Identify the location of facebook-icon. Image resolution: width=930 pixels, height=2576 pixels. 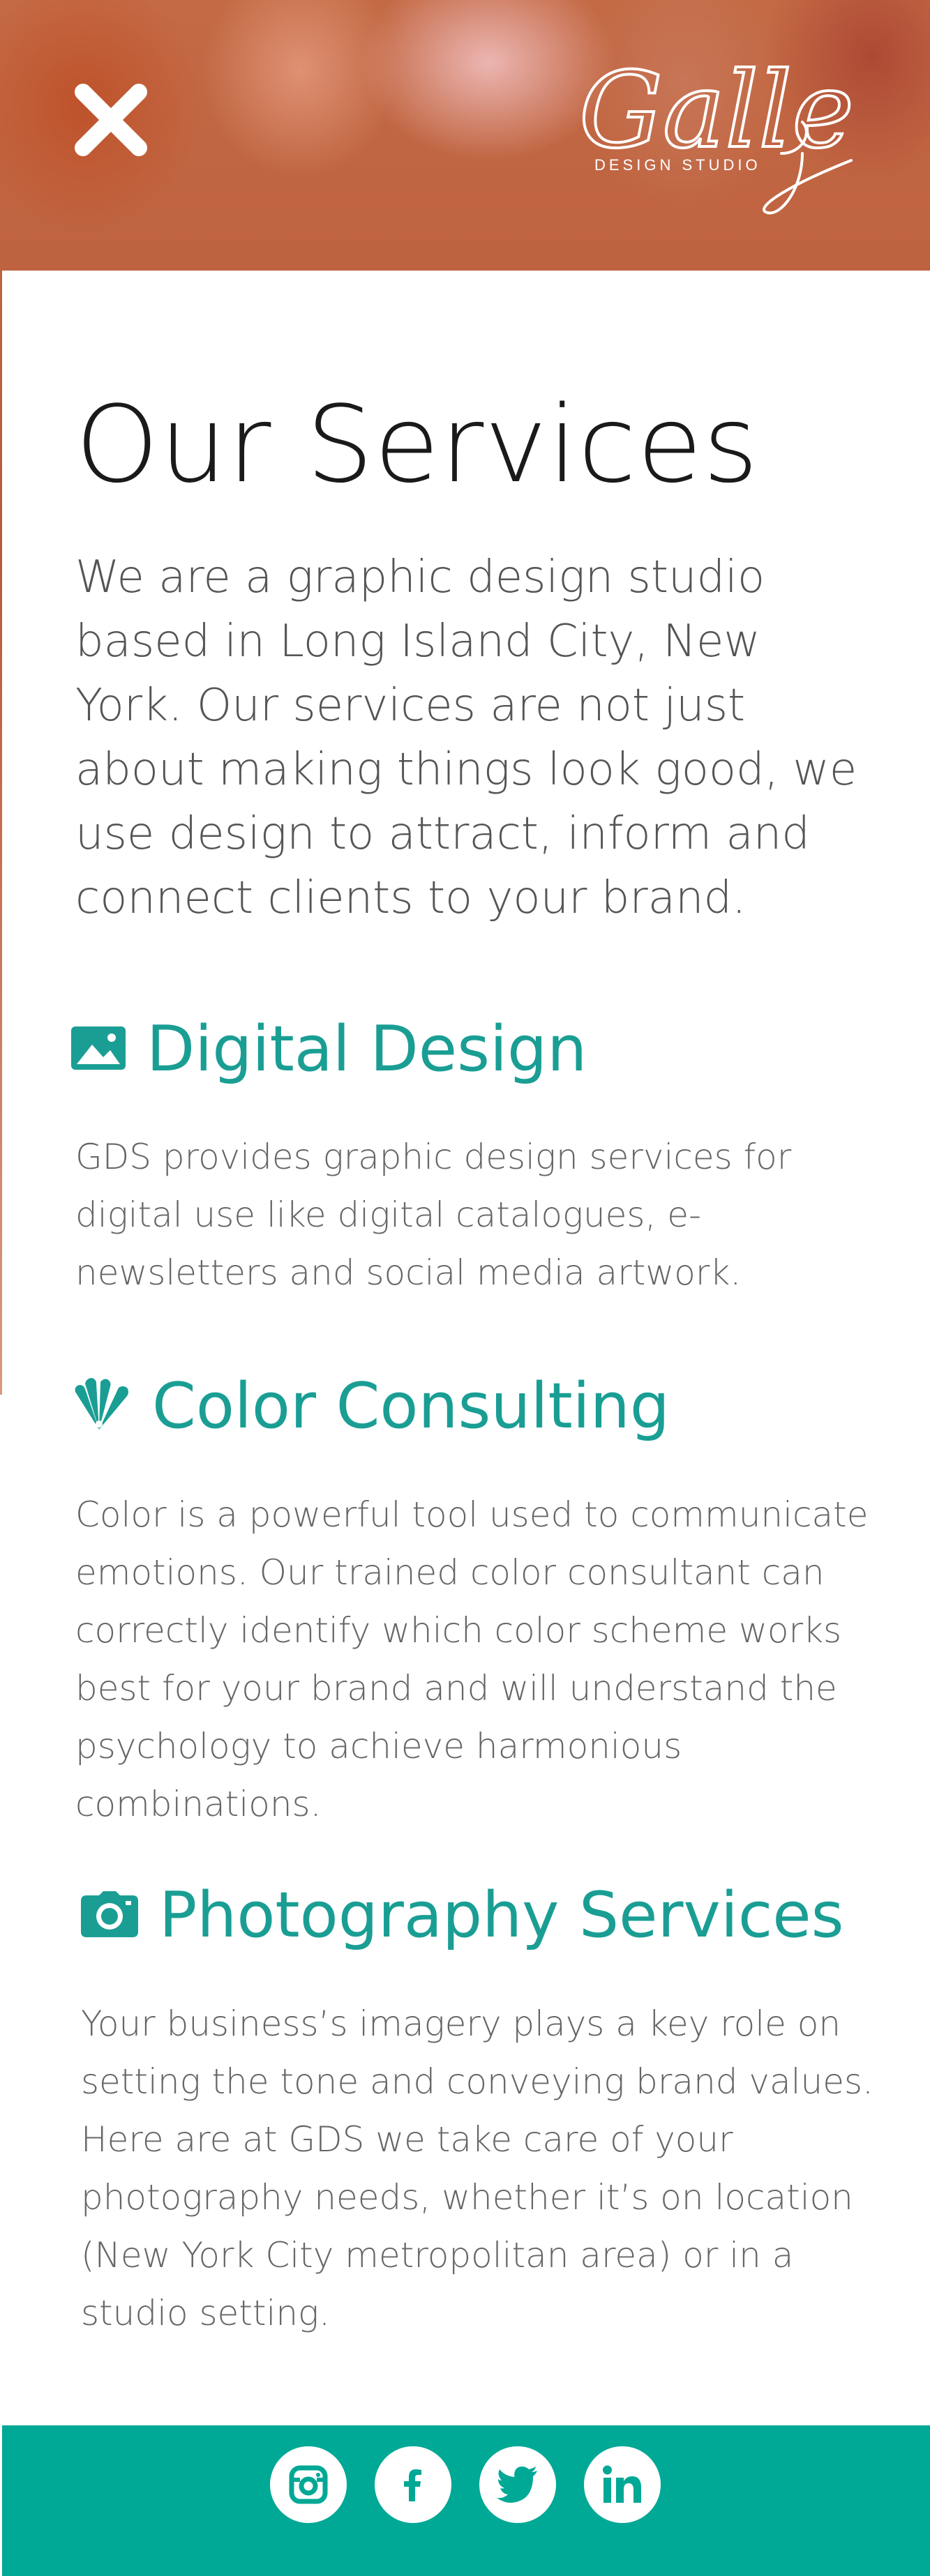
(412, 2485).